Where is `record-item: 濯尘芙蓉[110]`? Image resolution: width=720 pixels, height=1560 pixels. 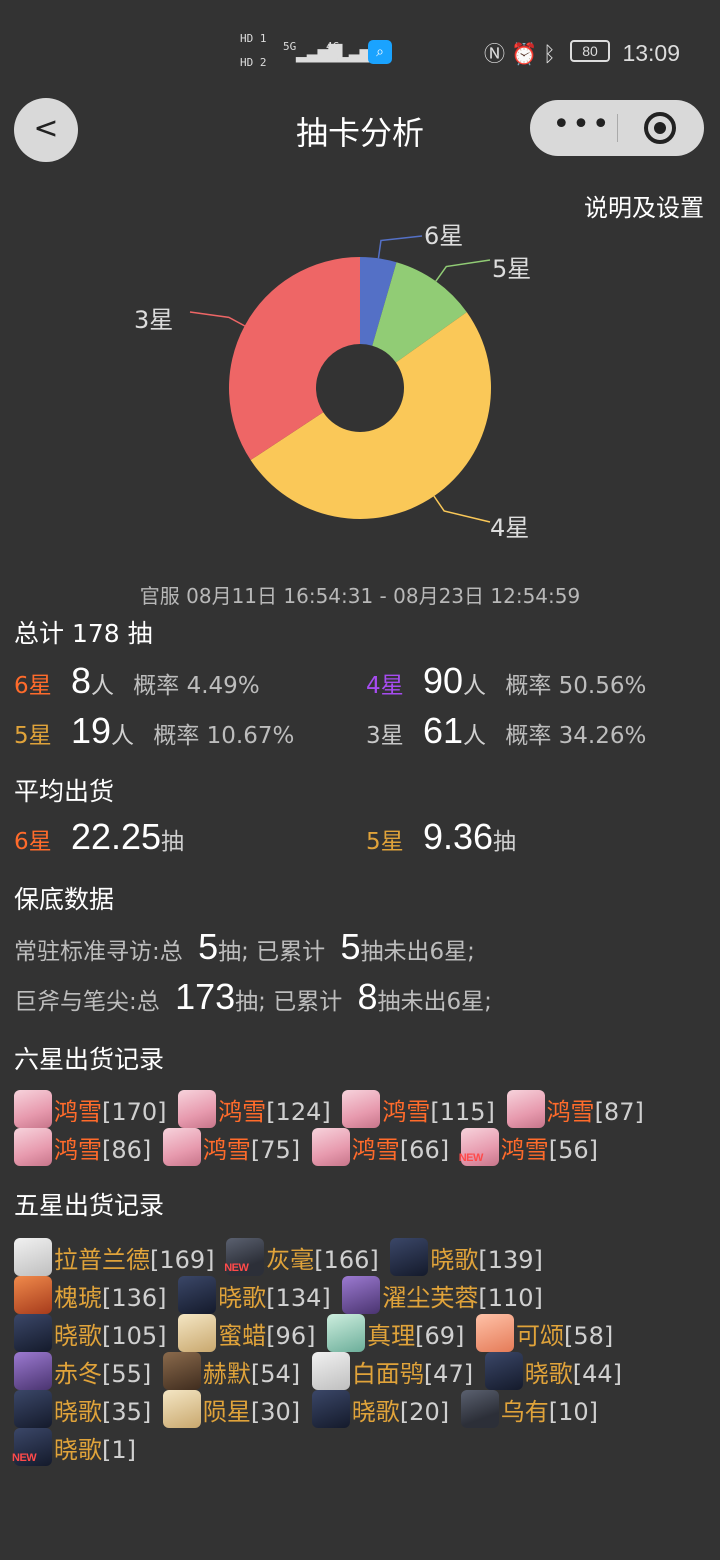 record-item: 濯尘芙蓉[110] is located at coordinates (442, 1295).